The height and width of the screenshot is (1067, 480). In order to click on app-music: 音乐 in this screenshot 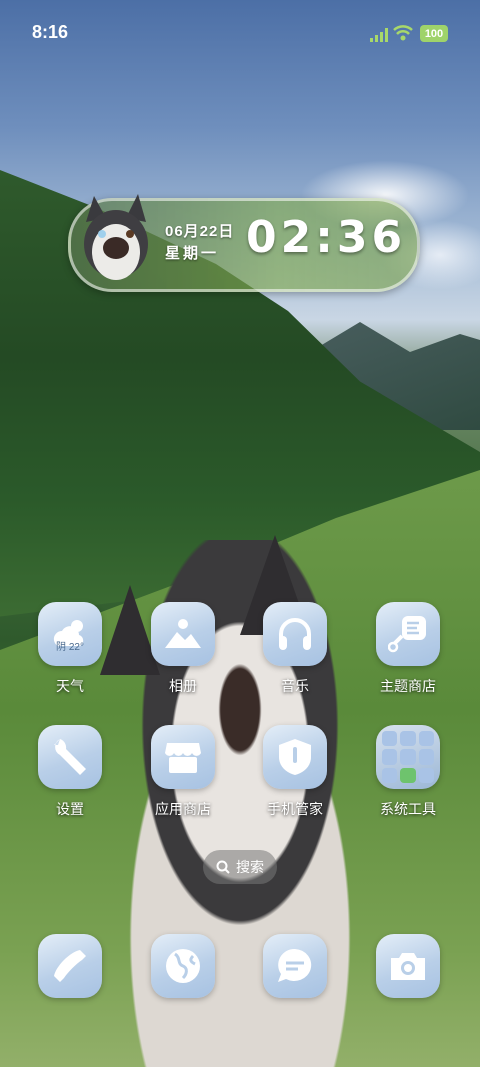, I will do `click(295, 649)`.